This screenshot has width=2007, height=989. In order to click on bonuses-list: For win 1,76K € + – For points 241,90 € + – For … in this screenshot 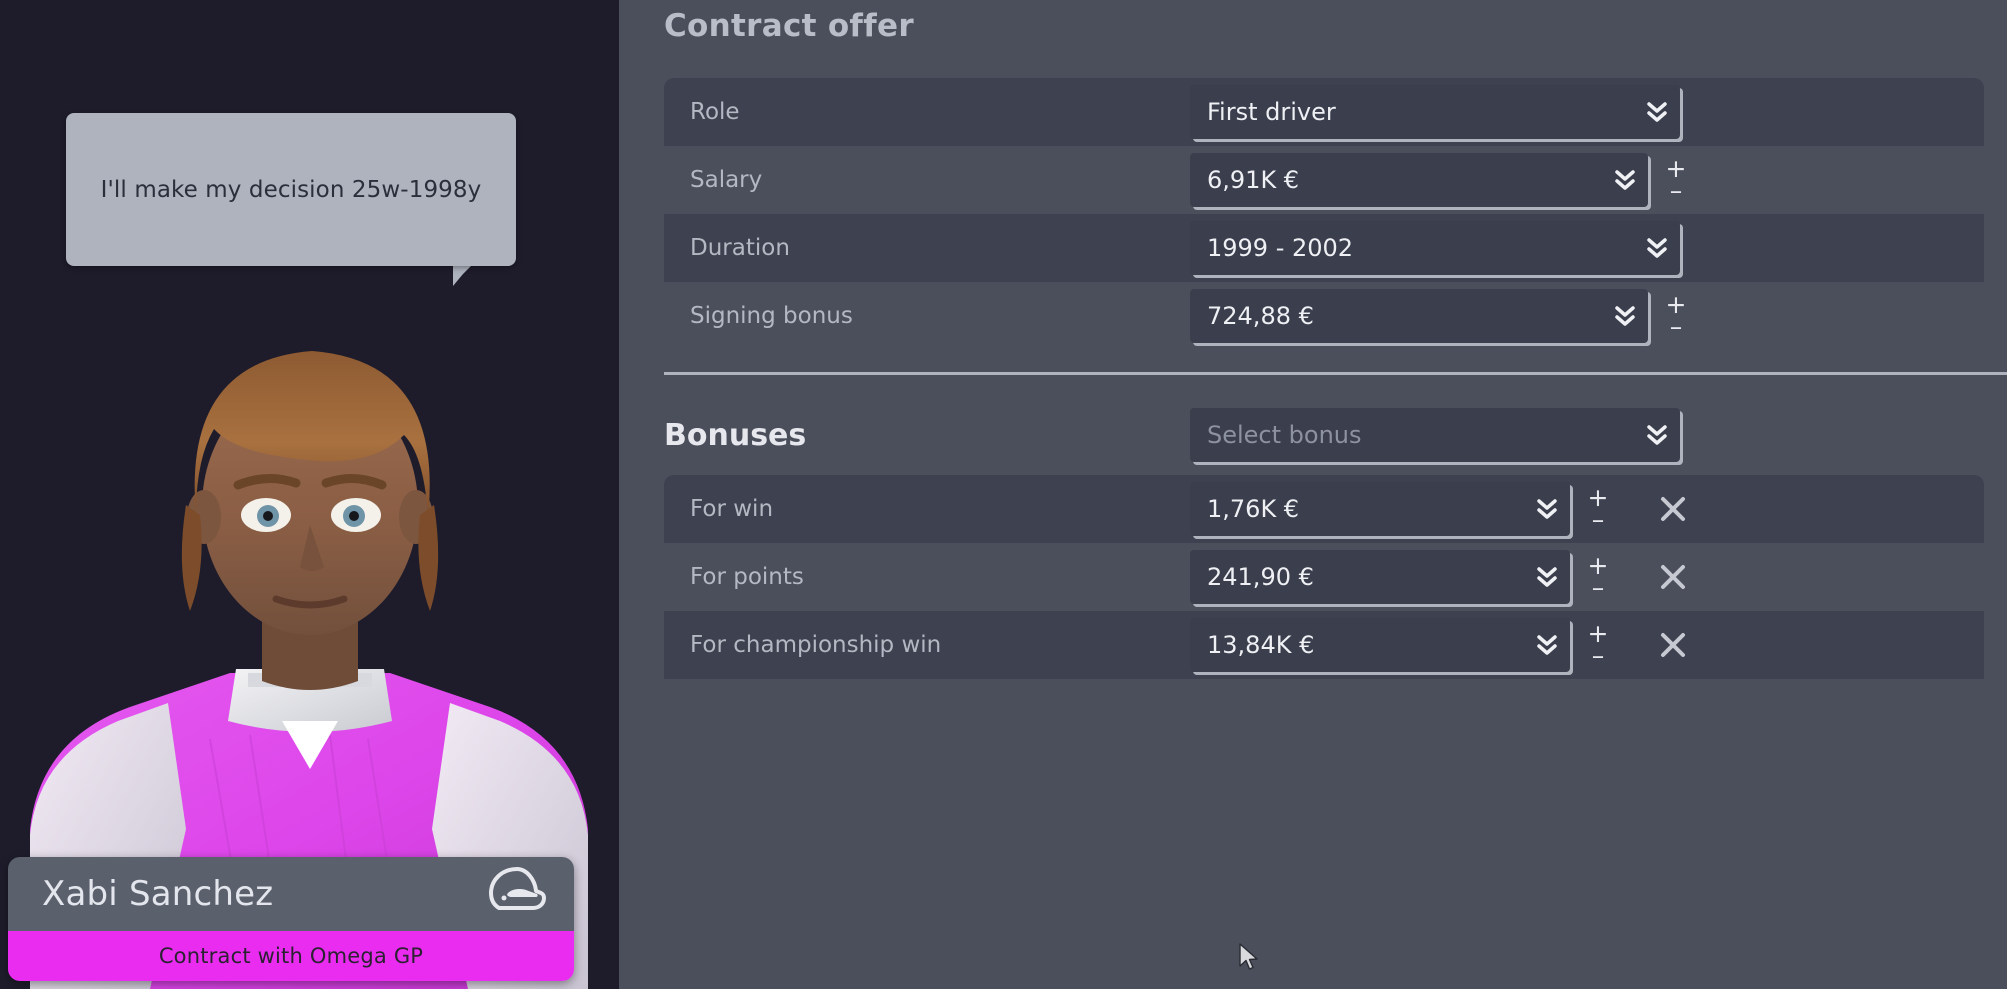, I will do `click(1324, 577)`.